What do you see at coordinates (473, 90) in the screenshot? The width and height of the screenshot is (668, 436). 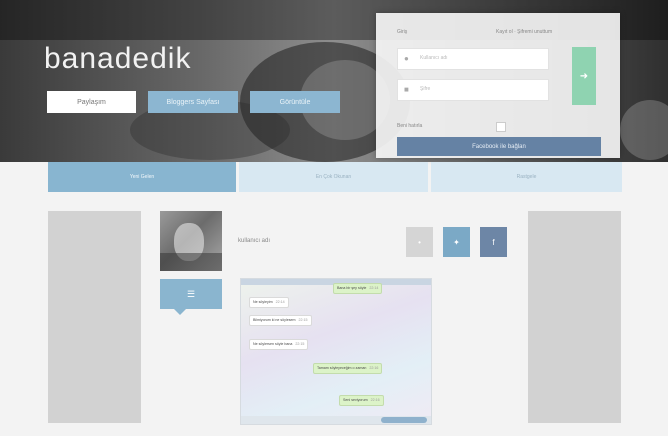 I see `password-field: ■ Şifre` at bounding box center [473, 90].